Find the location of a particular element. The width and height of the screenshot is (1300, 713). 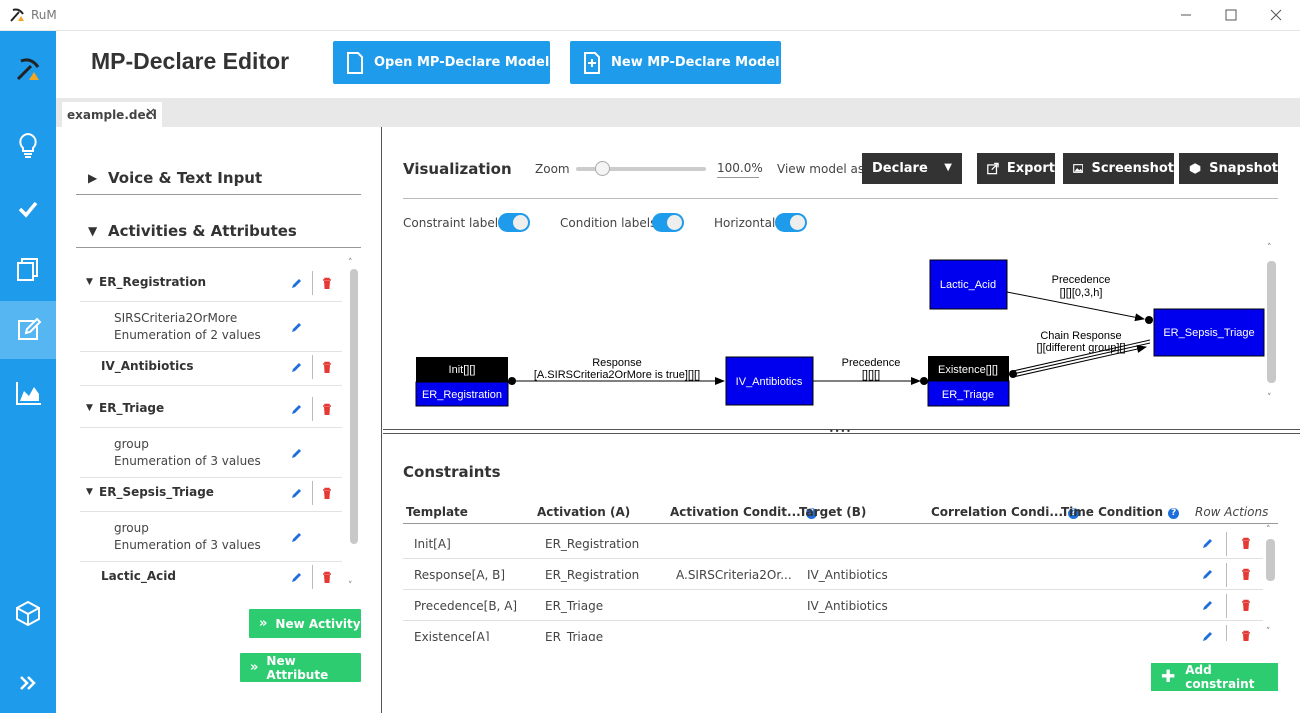

table-row: Init[A] ER_Registration is located at coordinates (833, 543).